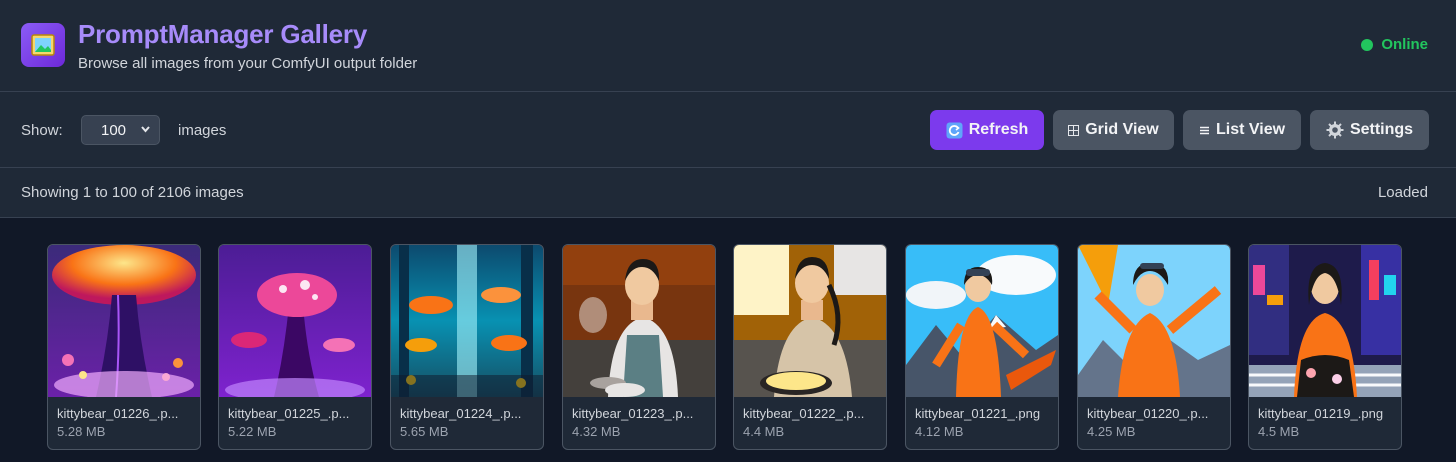  What do you see at coordinates (1250, 129) in the screenshot?
I see `list-view-label: List View` at bounding box center [1250, 129].